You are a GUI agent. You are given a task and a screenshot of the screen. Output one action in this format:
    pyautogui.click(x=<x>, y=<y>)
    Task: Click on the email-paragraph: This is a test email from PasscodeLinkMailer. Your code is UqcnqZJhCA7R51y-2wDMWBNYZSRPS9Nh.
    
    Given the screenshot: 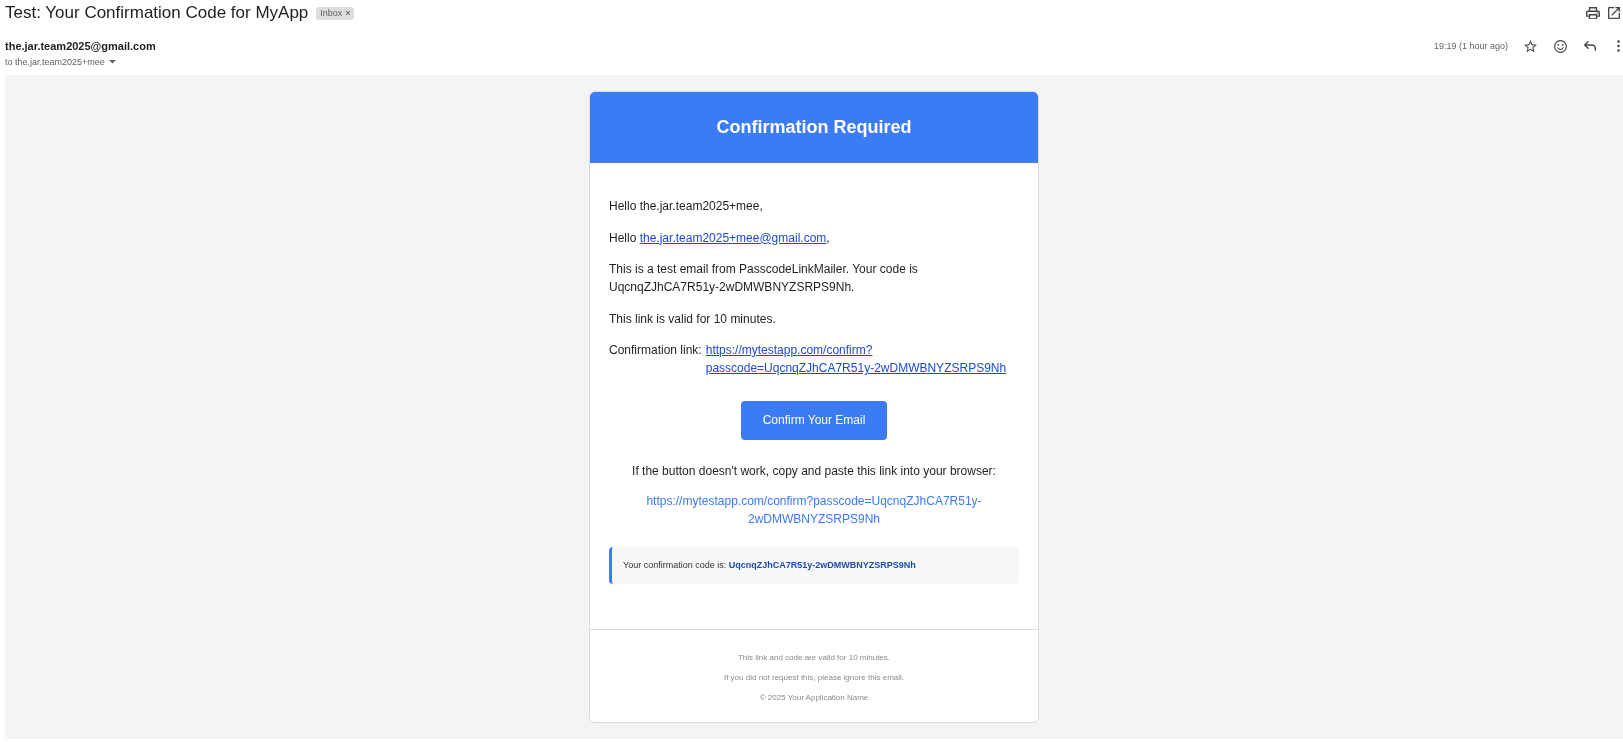 What is the action you would take?
    pyautogui.click(x=764, y=278)
    